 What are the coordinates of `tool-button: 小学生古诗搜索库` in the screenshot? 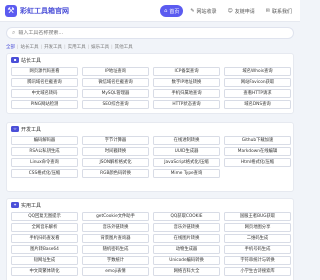 It's located at (257, 271).